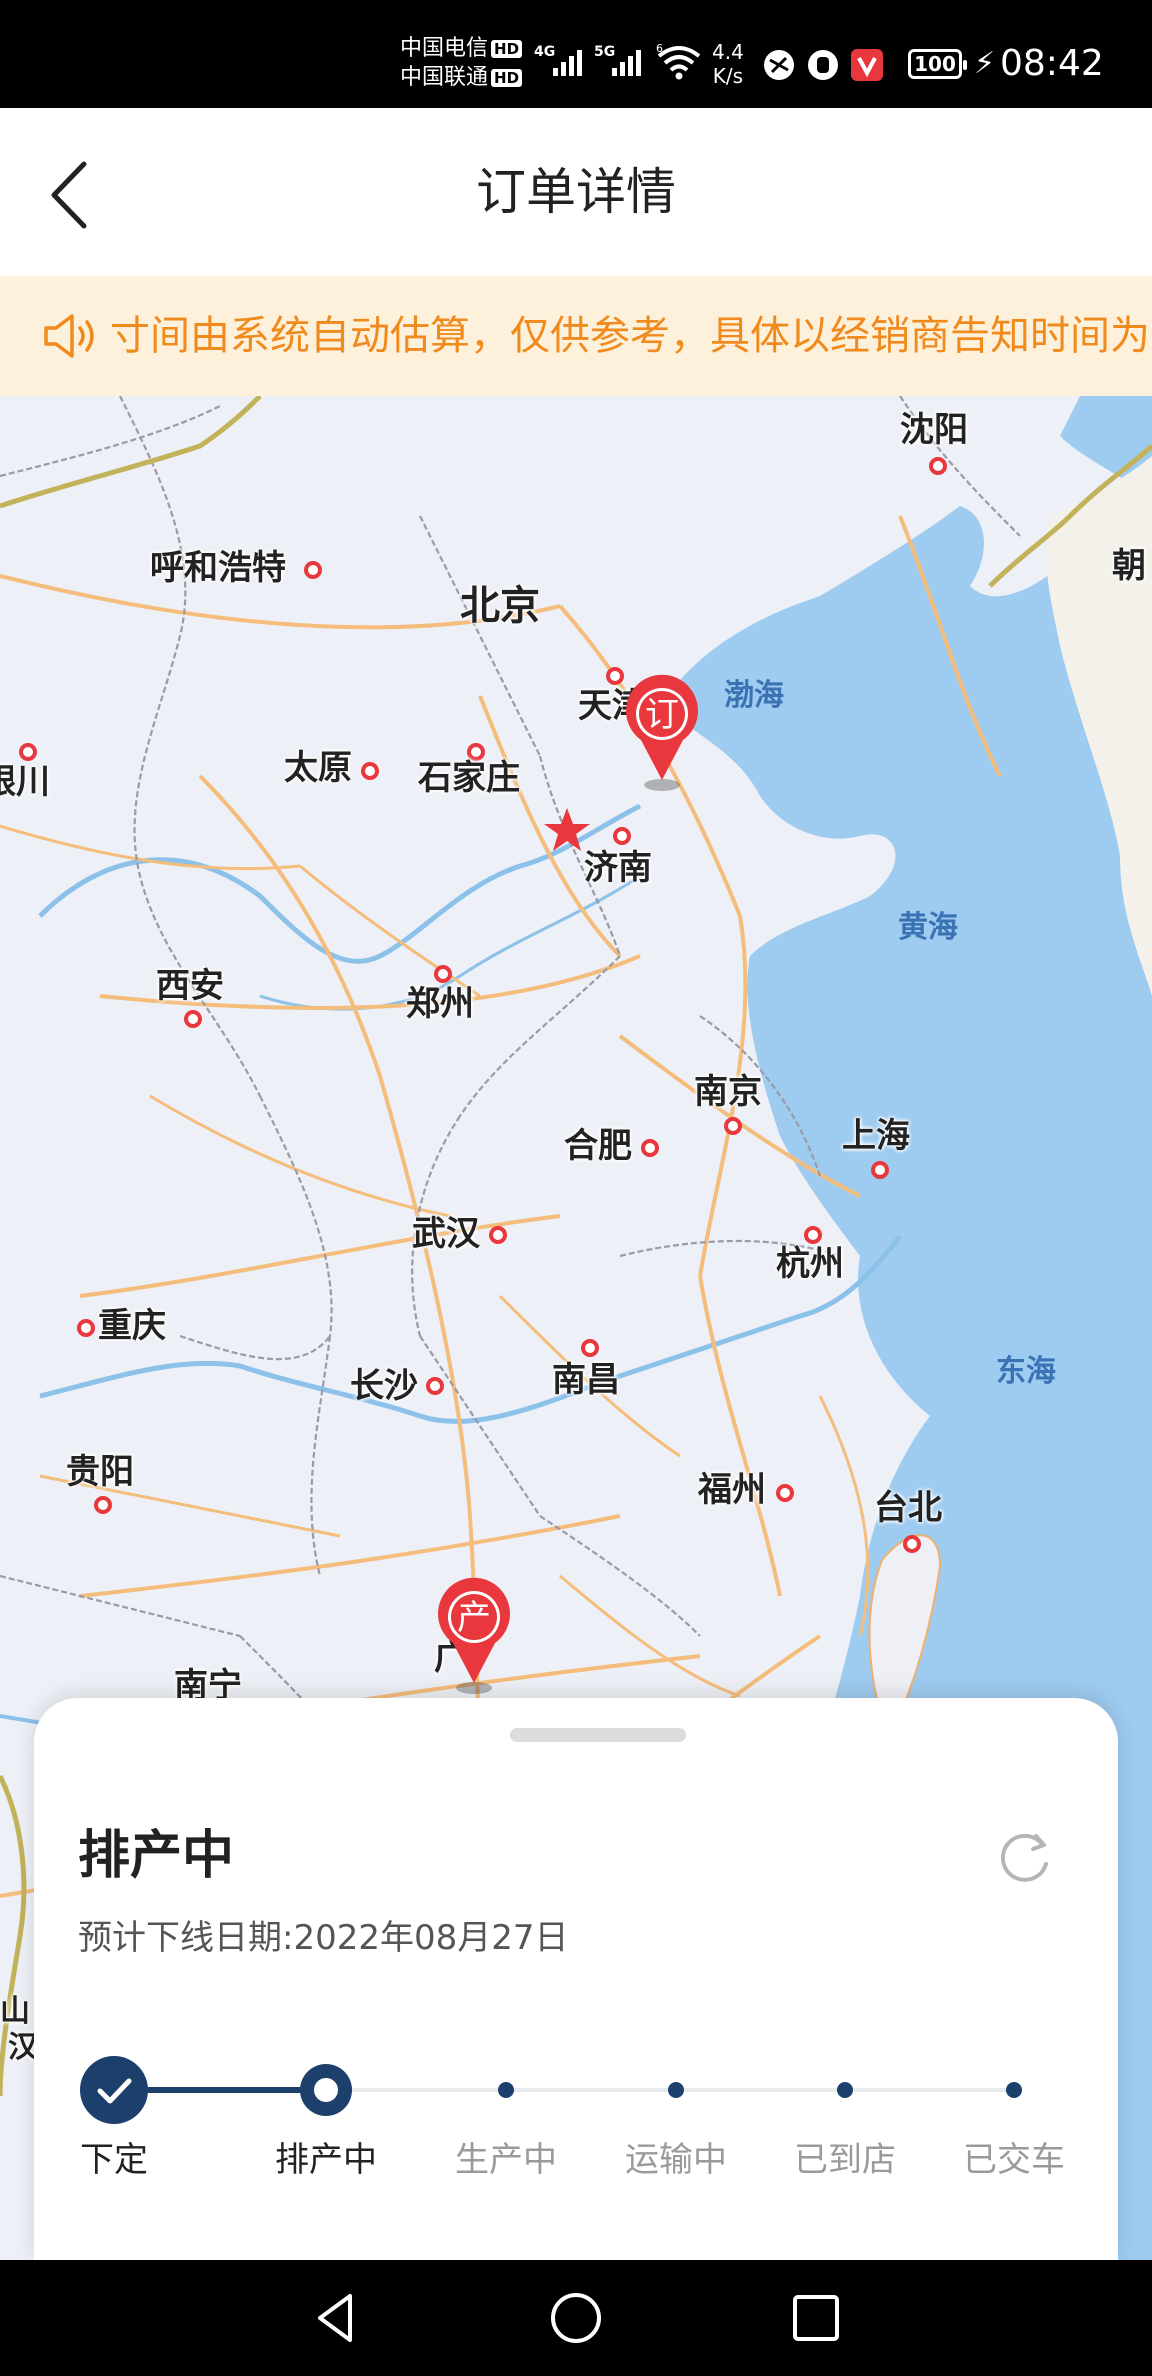 The width and height of the screenshot is (1152, 2376). Describe the element at coordinates (816, 2318) in the screenshot. I see `nav-recent-apps-icon` at that location.